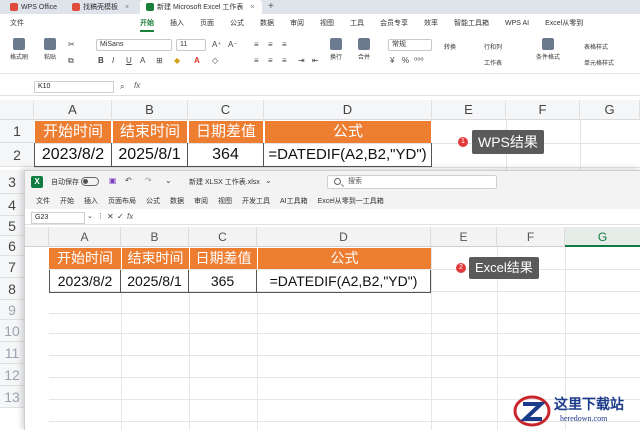  I want to click on align-center-icon: ≡, so click(270, 60).